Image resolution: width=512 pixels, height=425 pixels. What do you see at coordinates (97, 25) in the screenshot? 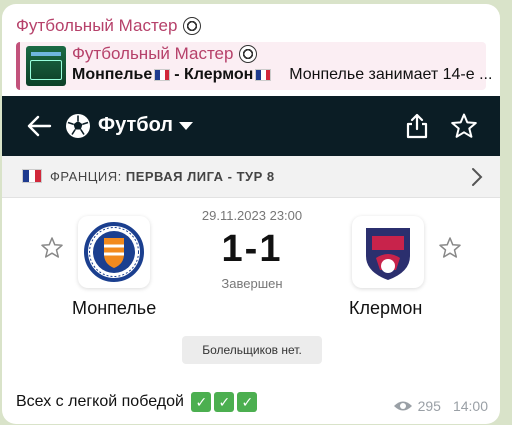
I see `sender-name-text: Футбольный Мастер` at bounding box center [97, 25].